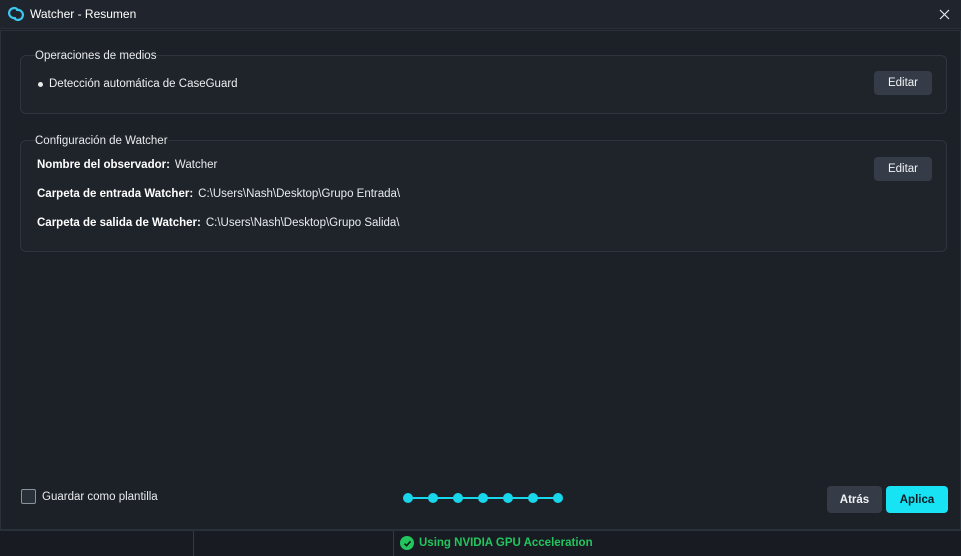 This screenshot has height=556, width=961. I want to click on media-operation-label: Detección automática de CaseGuard, so click(143, 84).